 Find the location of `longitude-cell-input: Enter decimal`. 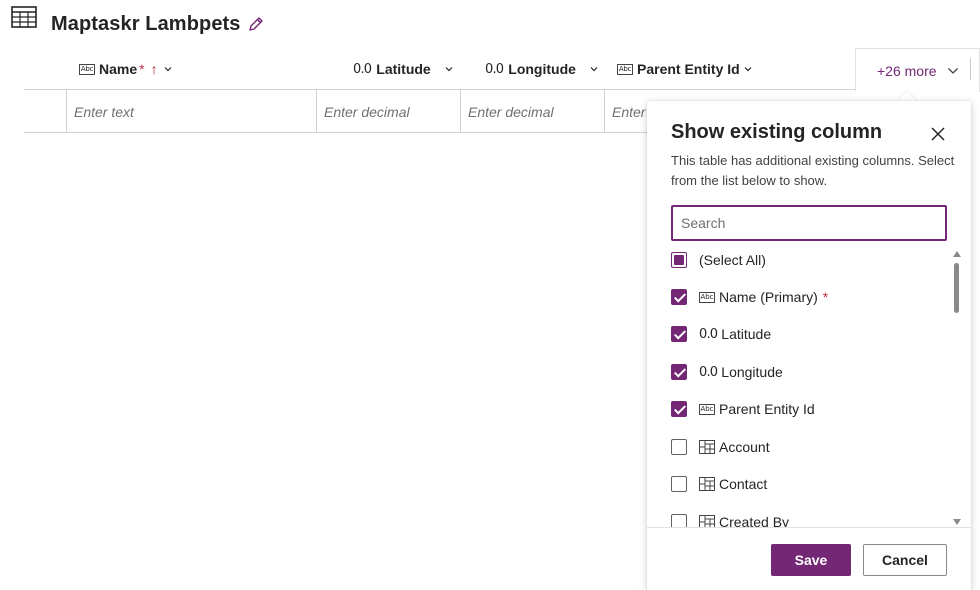

longitude-cell-input: Enter decimal is located at coordinates (511, 112).